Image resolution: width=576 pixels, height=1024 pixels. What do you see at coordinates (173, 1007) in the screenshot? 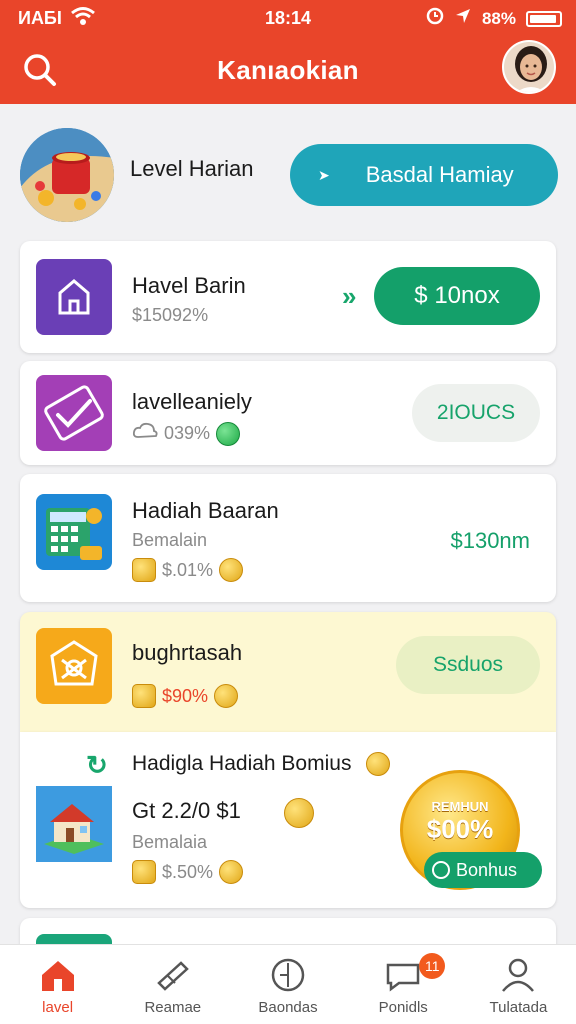
I see `nav-label: Reamae` at bounding box center [173, 1007].